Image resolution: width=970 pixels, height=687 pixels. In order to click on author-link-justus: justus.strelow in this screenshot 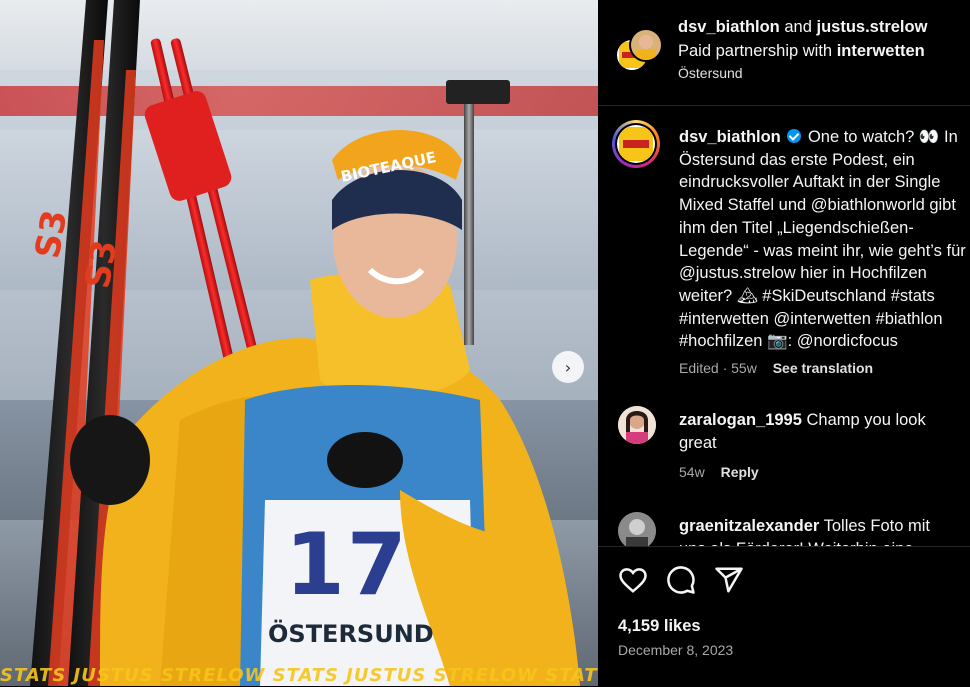, I will do `click(871, 27)`.